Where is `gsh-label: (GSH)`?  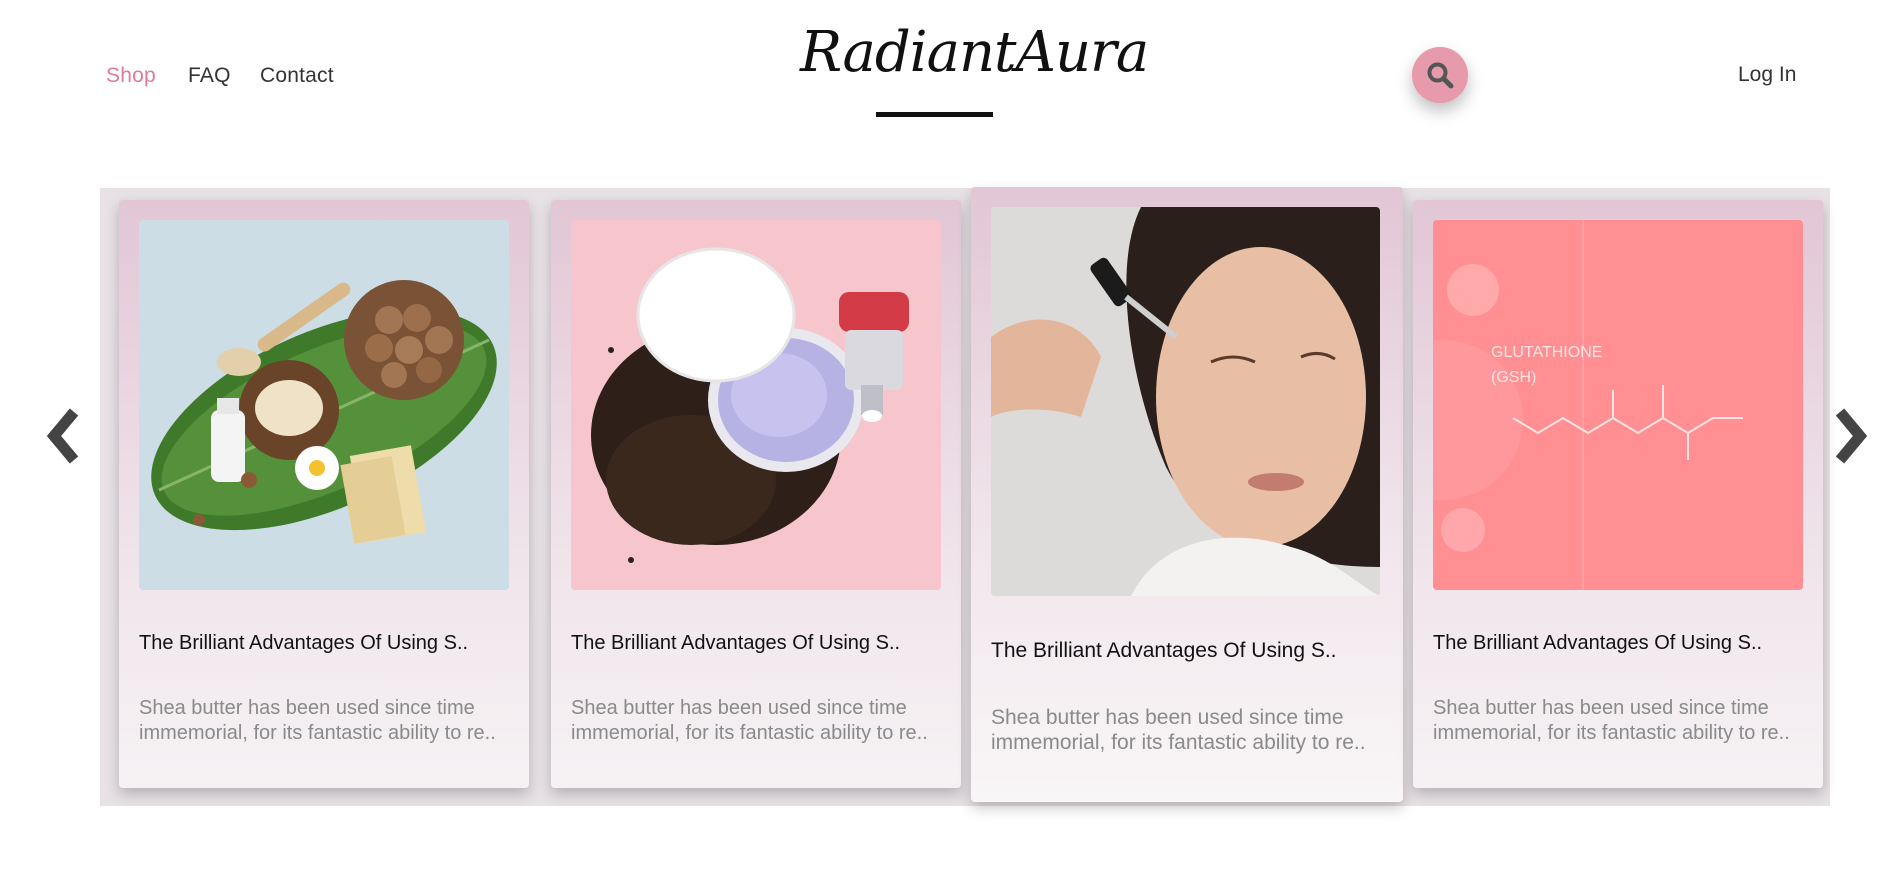
gsh-label: (GSH) is located at coordinates (1513, 377).